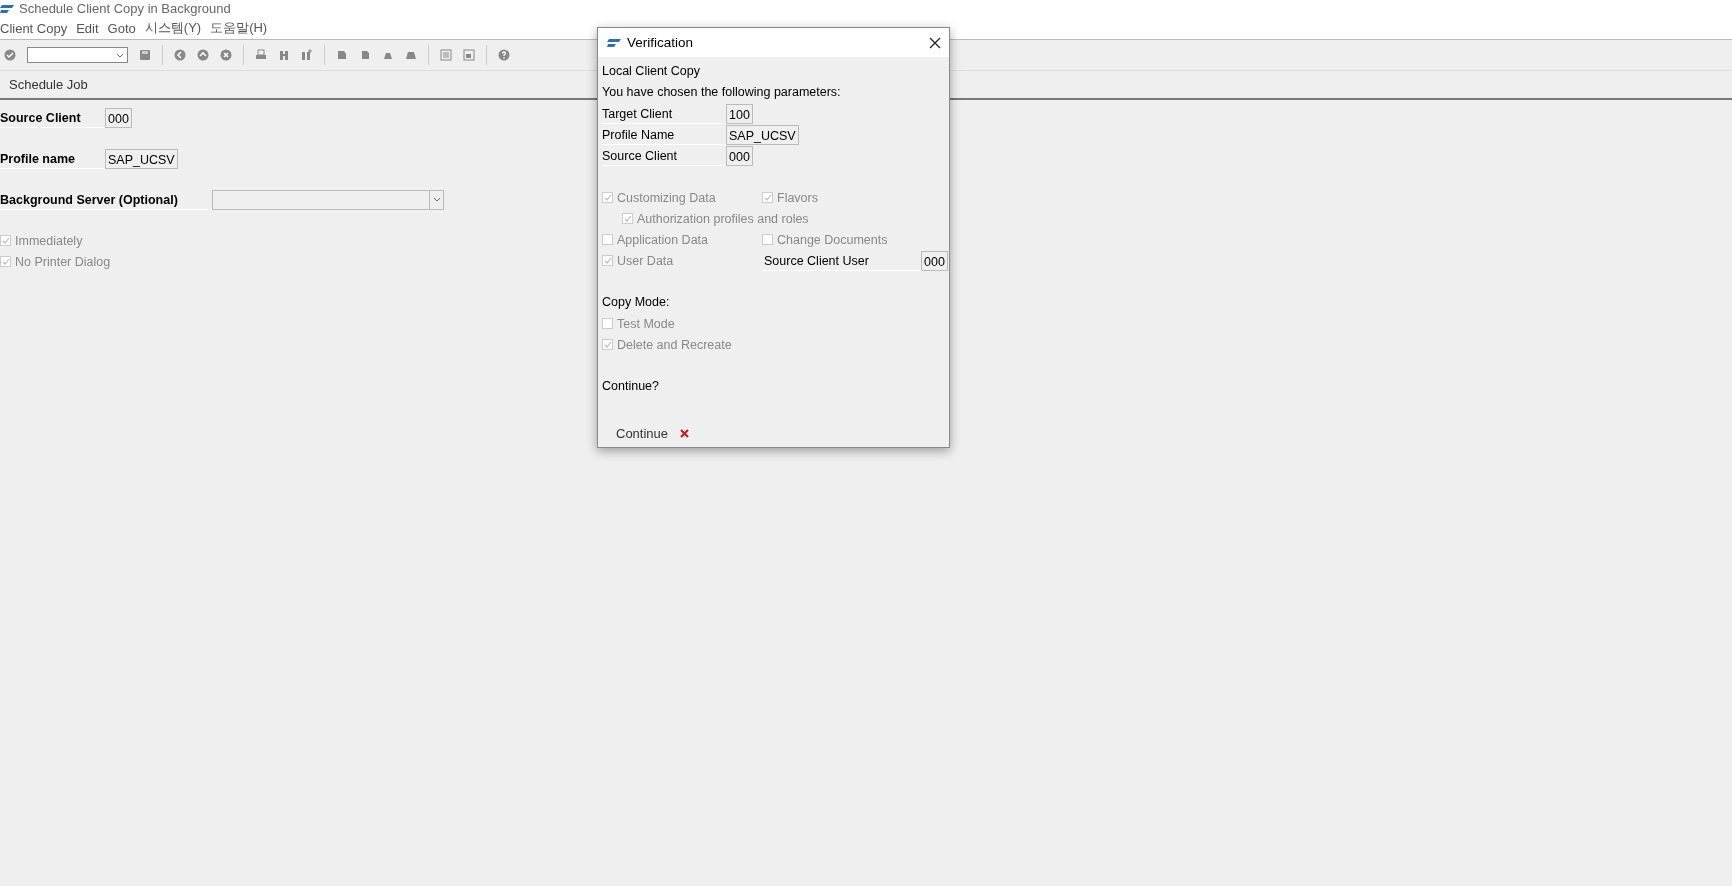 Image resolution: width=1732 pixels, height=886 pixels. What do you see at coordinates (723, 218) in the screenshot?
I see `checkbox-label: Authorization profiles and roles` at bounding box center [723, 218].